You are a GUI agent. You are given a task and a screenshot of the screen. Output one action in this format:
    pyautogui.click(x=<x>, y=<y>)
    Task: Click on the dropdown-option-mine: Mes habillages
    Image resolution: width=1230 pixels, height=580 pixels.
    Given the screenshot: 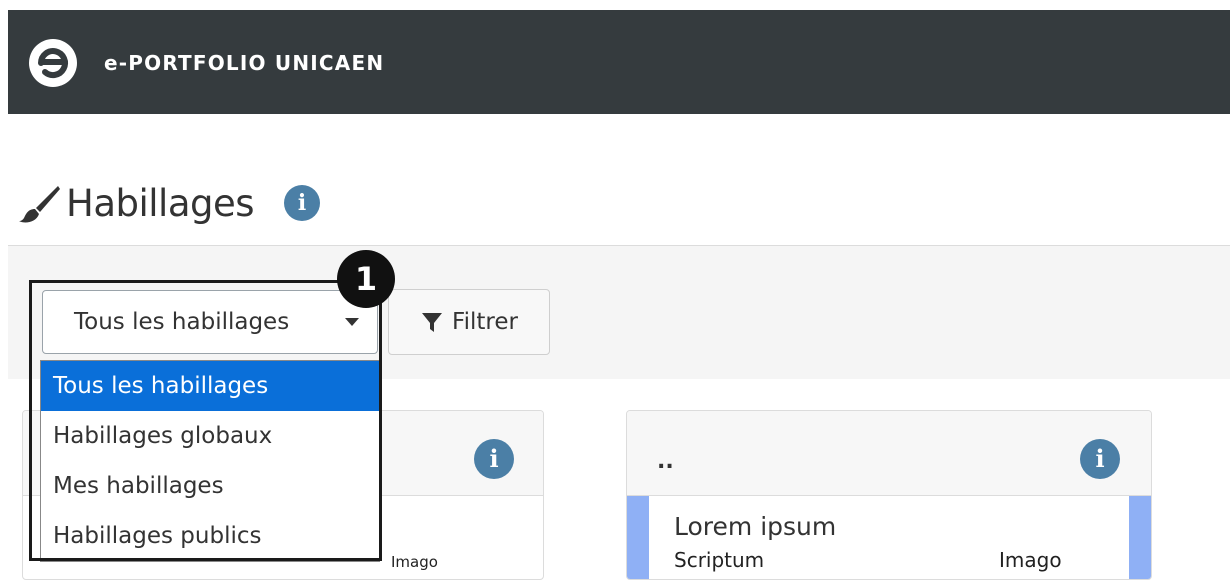 What is the action you would take?
    pyautogui.click(x=210, y=486)
    